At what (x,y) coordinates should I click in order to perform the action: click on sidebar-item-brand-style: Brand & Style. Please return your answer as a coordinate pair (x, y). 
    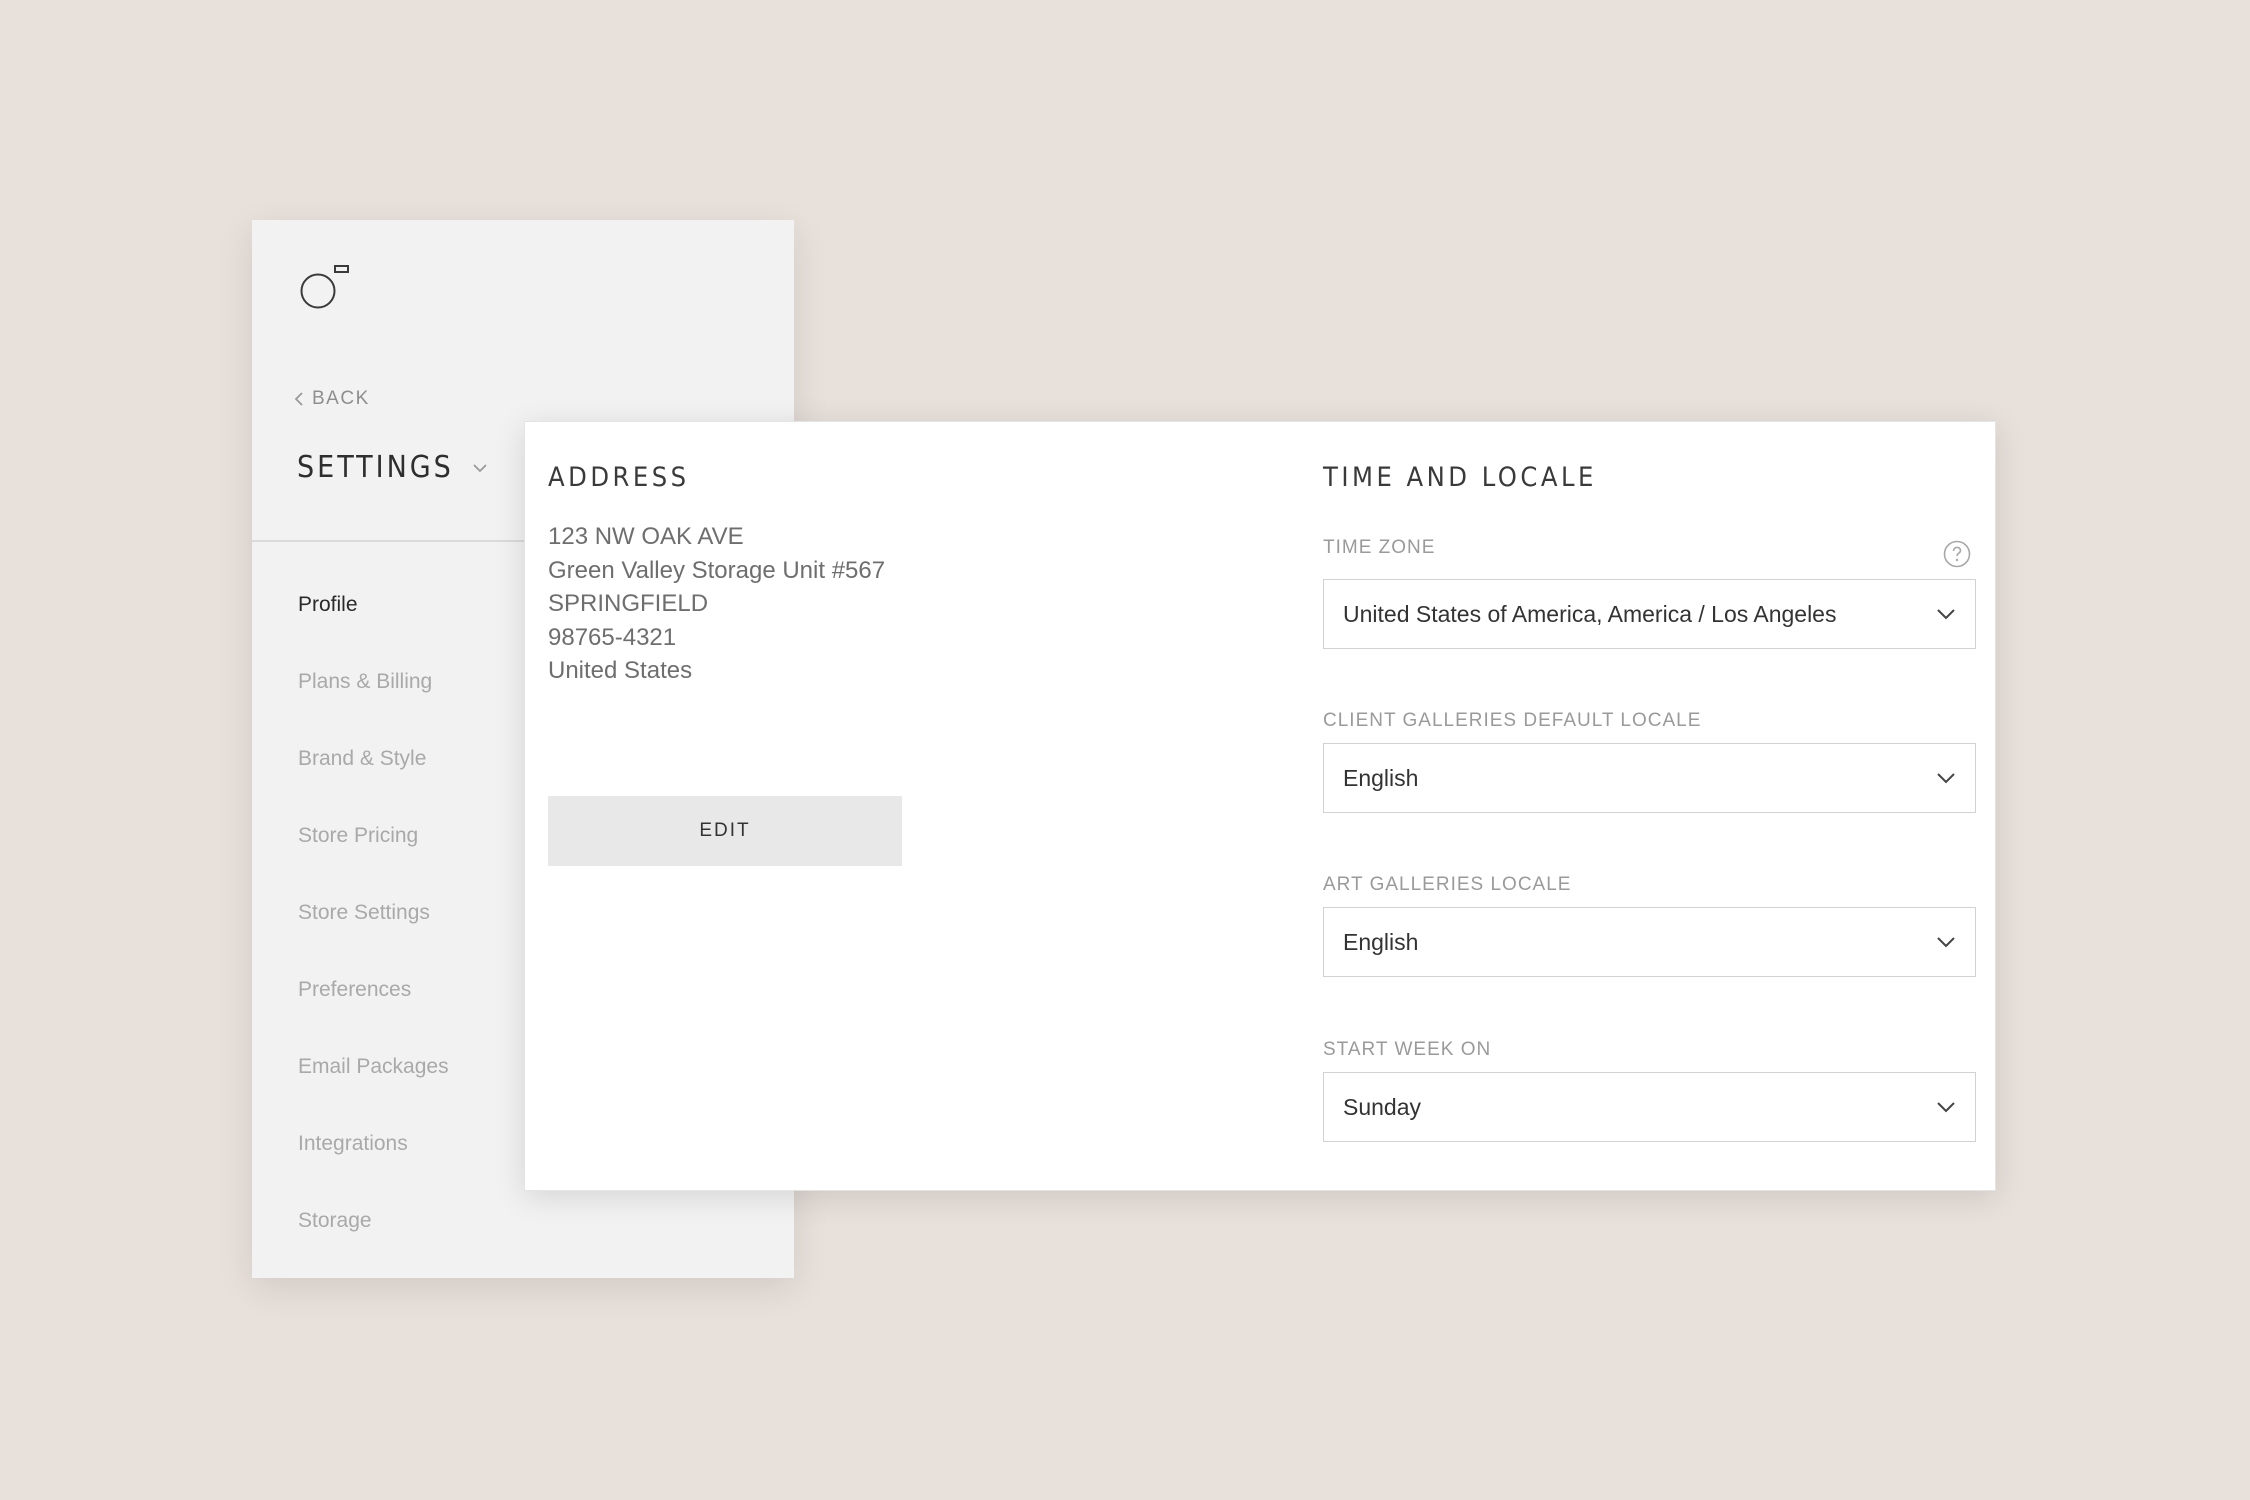
    Looking at the image, I should click on (373, 786).